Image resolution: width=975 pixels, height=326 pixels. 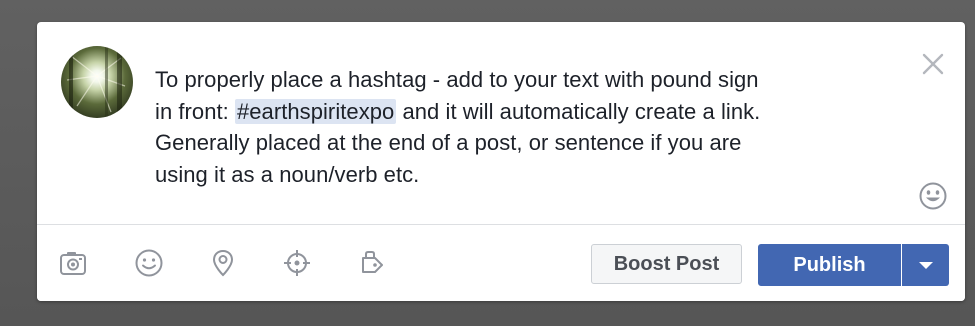 I want to click on post-text-segment: in front:, so click(x=195, y=111).